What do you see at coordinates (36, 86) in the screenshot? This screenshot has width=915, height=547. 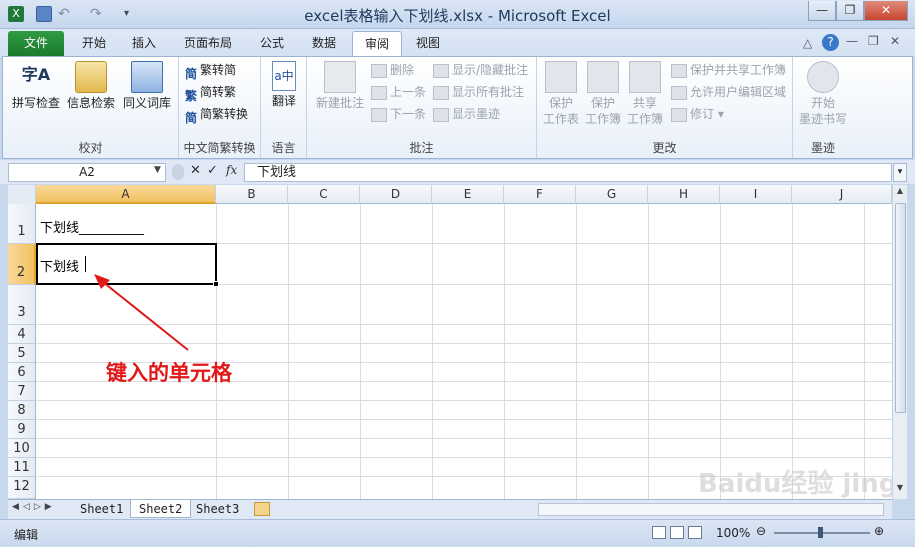 I see `spell-check-button: 字A 拼写检查` at bounding box center [36, 86].